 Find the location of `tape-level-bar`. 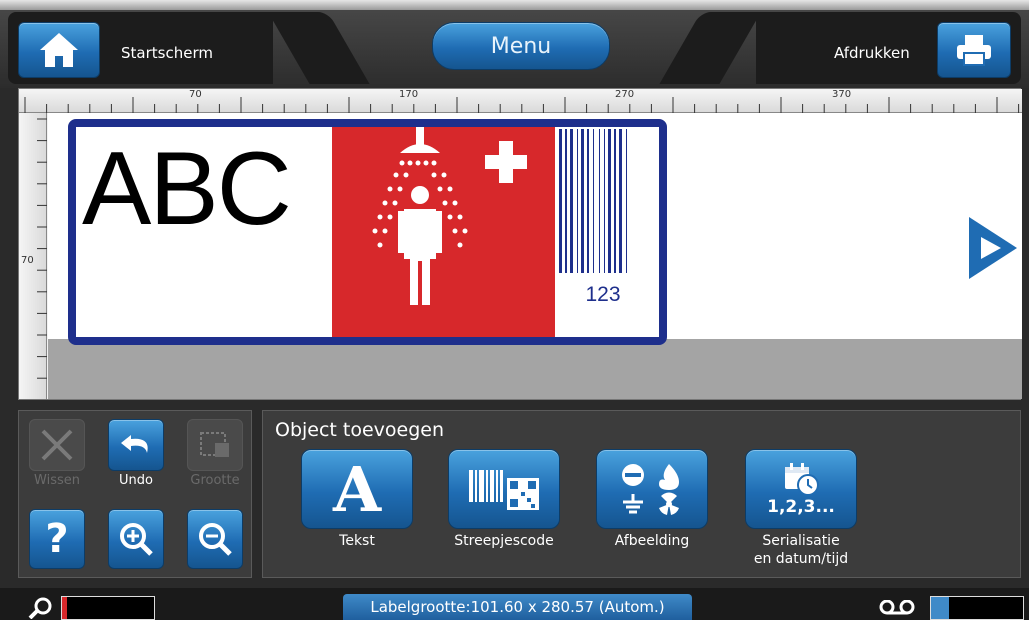

tape-level-bar is located at coordinates (977, 608).